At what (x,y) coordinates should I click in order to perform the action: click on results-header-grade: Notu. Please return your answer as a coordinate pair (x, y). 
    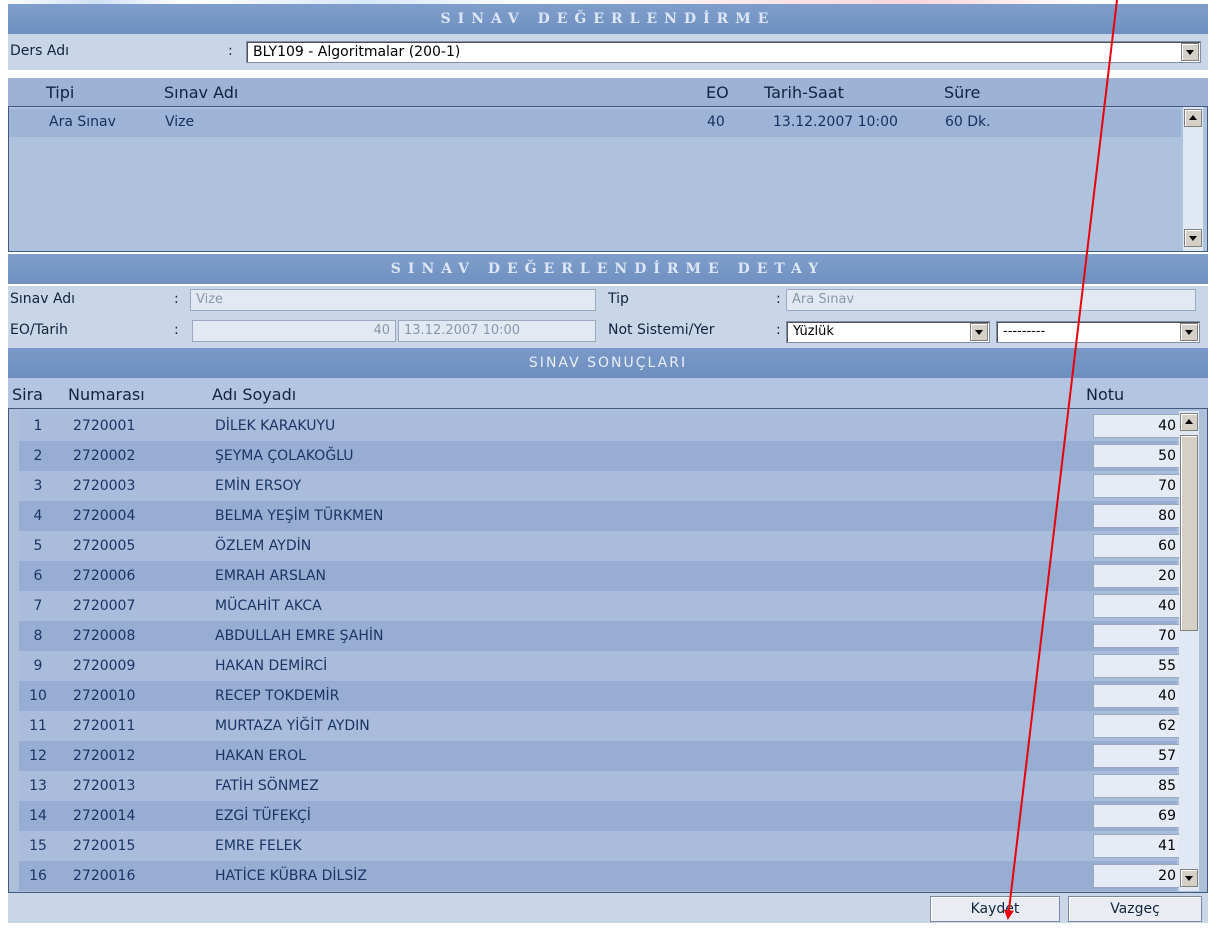
    Looking at the image, I should click on (1105, 394).